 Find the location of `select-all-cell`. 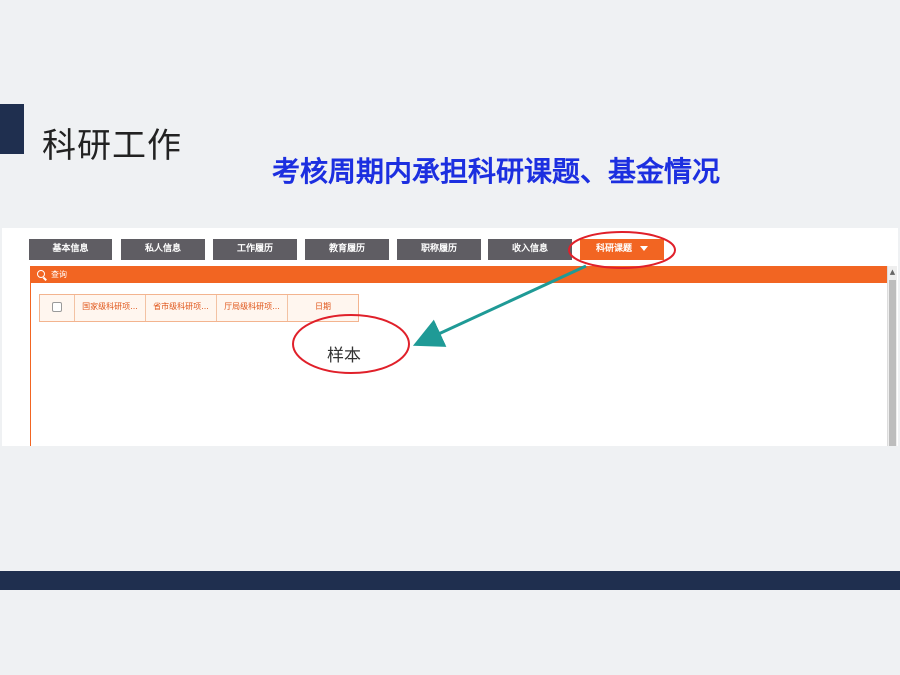

select-all-cell is located at coordinates (57, 308).